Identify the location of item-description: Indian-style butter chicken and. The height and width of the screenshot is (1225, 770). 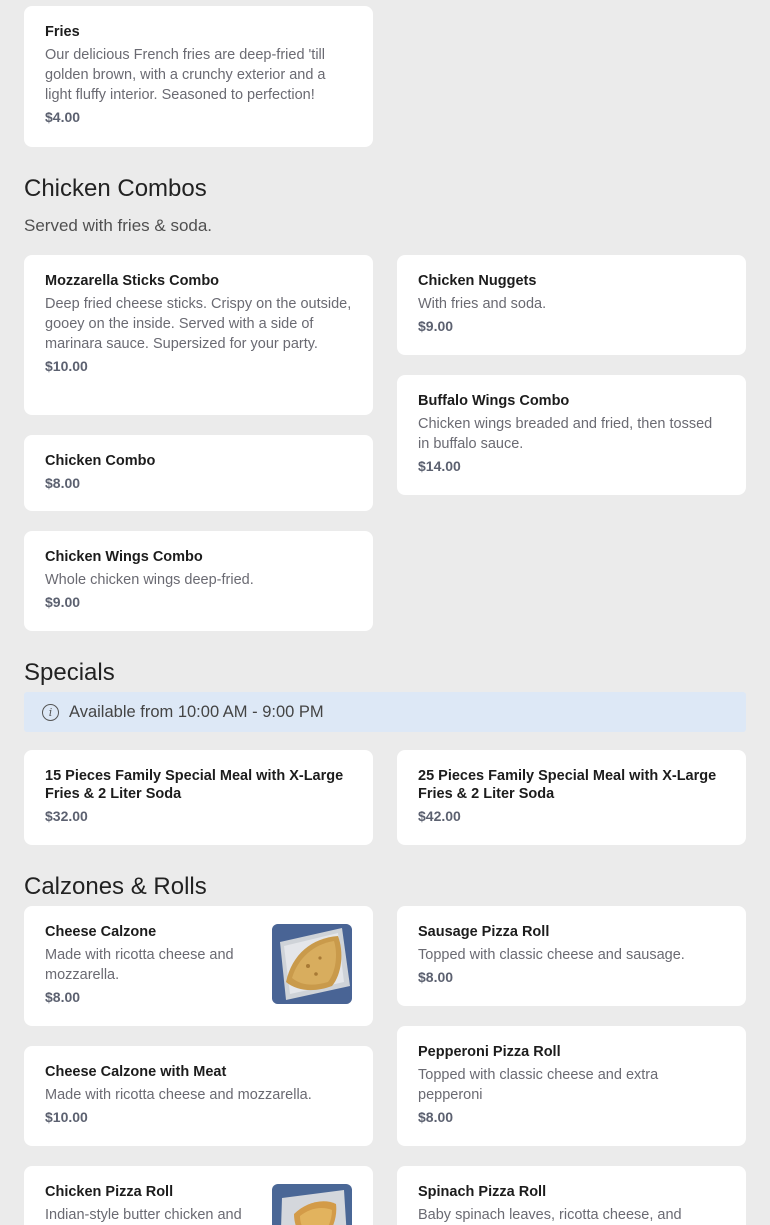
(143, 1215).